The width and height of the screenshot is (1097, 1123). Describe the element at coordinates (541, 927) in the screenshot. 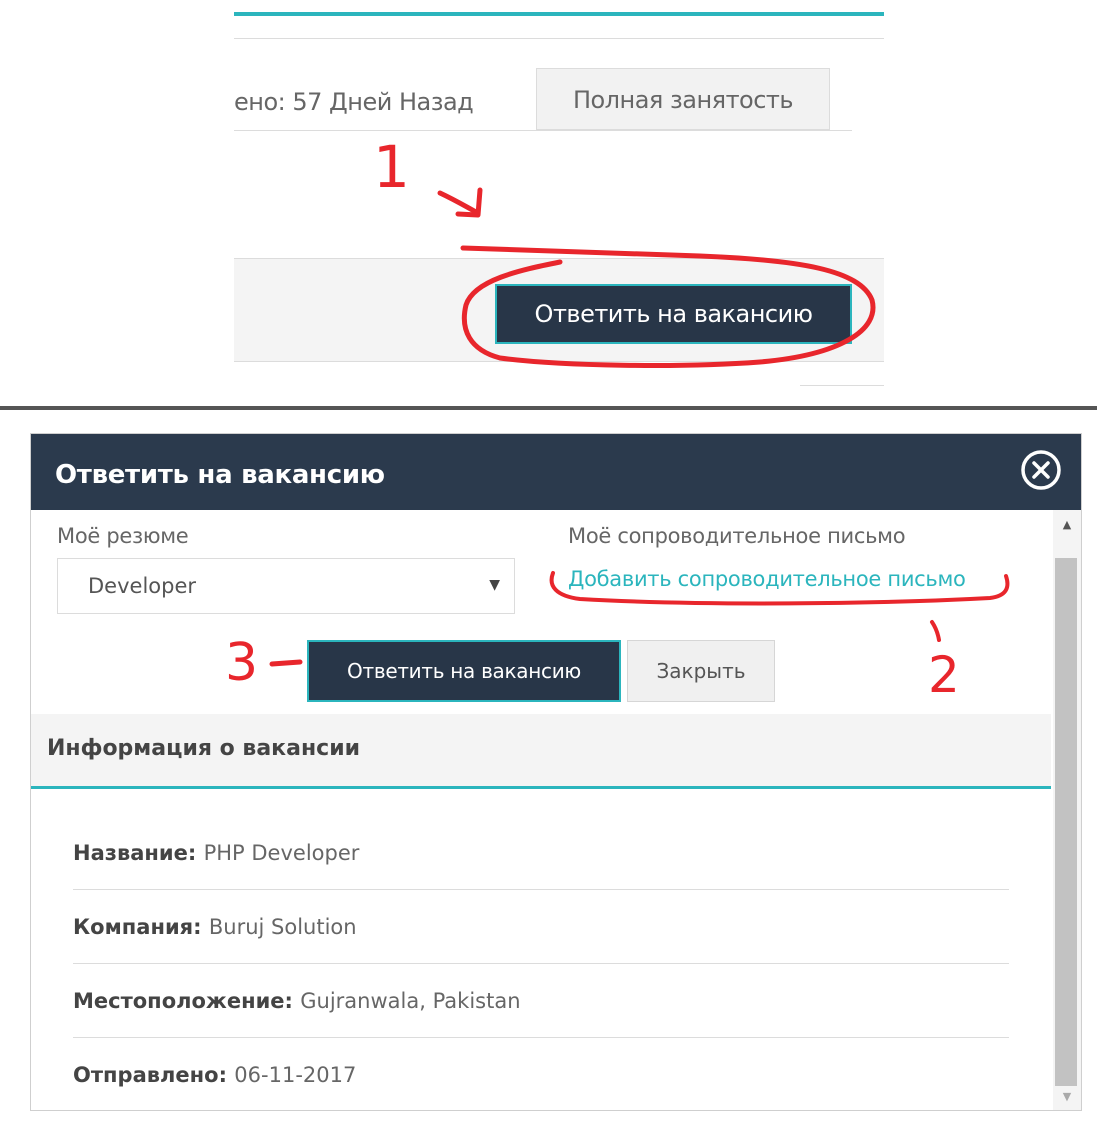

I see `info-row-company: Компания: Buruj Solution` at that location.